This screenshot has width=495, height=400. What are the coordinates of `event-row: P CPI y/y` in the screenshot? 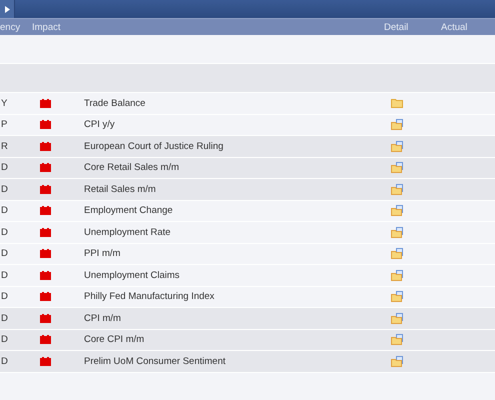 It's located at (247, 125).